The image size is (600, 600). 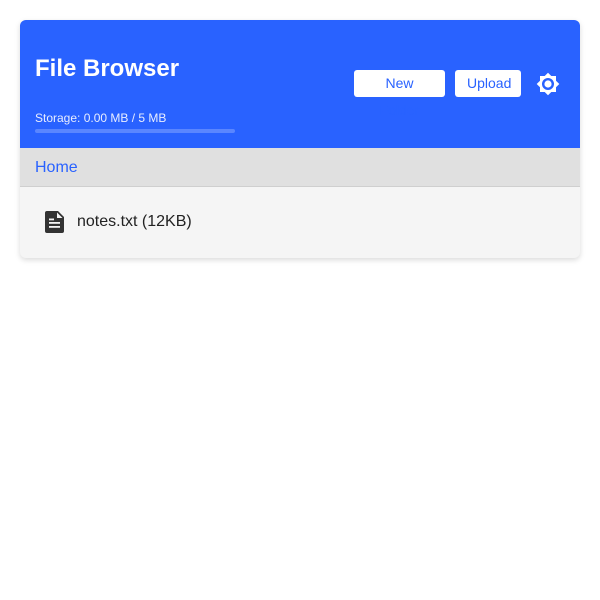 I want to click on storage-progress-bar, so click(x=135, y=131).